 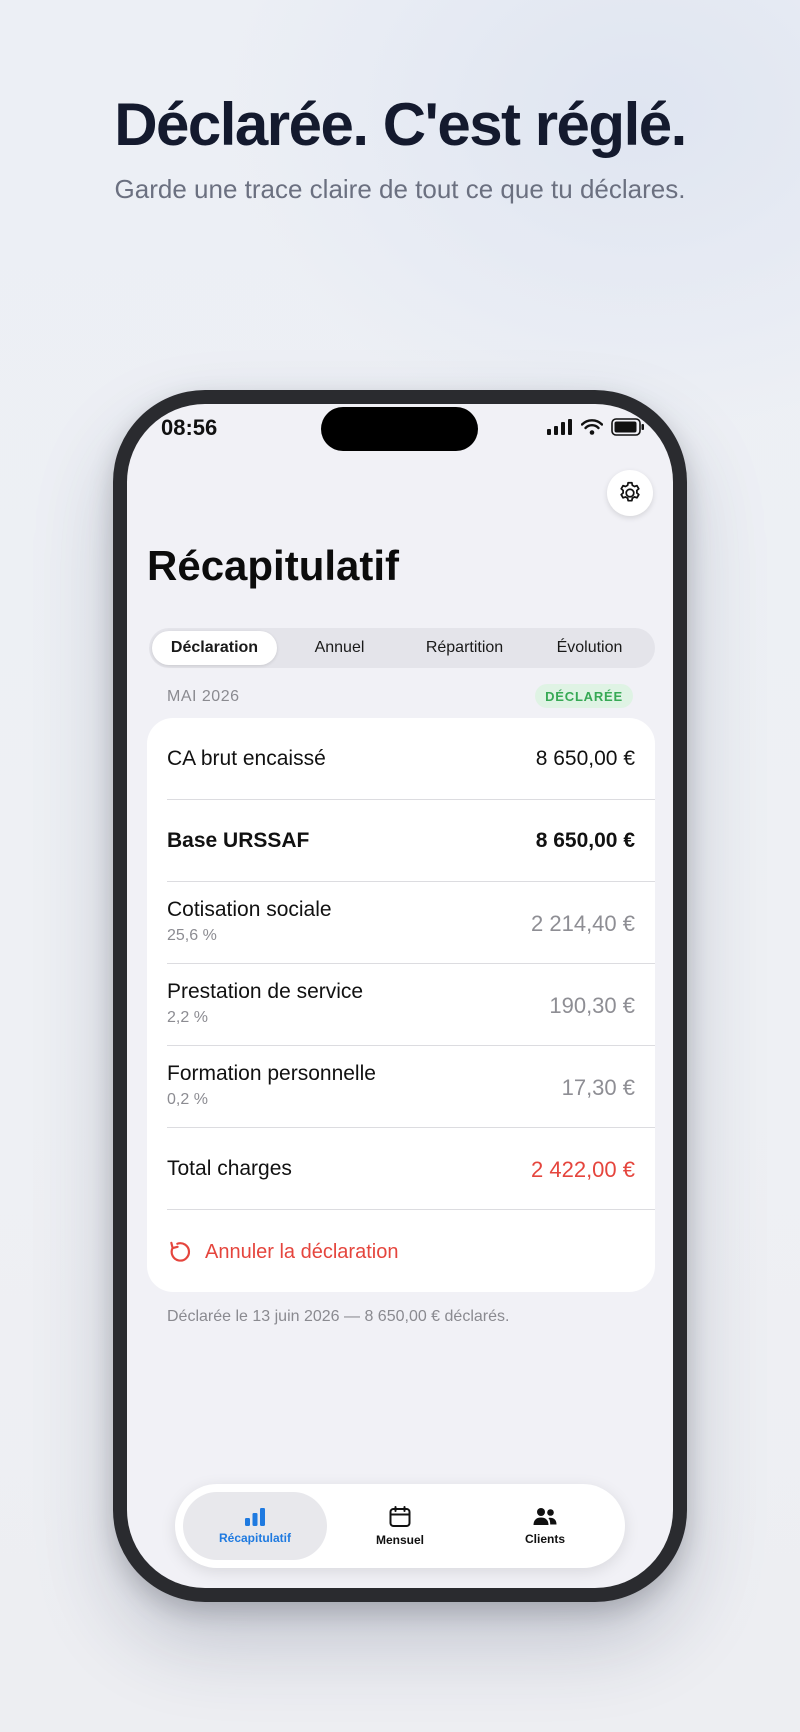 What do you see at coordinates (411, 759) in the screenshot?
I see `row-ca-brut: CA brut encaissé 8 650,00 €` at bounding box center [411, 759].